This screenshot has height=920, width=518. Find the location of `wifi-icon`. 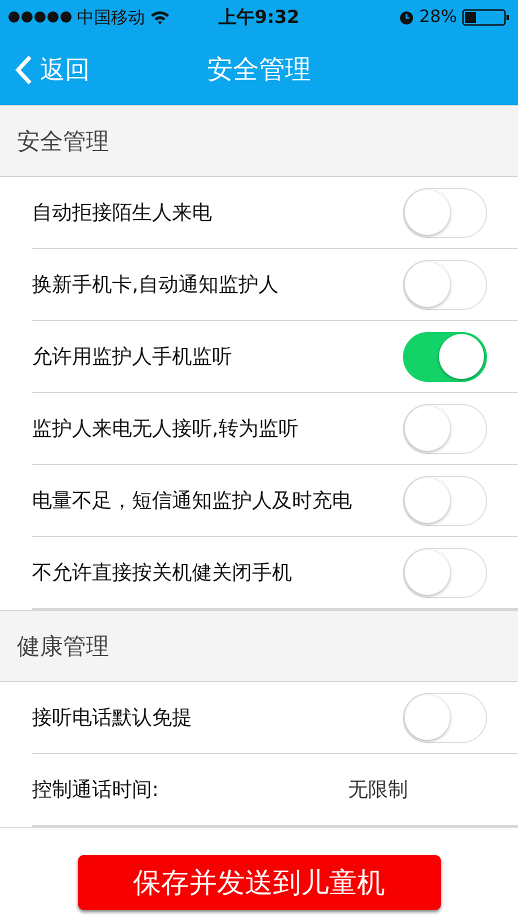

wifi-icon is located at coordinates (160, 17).